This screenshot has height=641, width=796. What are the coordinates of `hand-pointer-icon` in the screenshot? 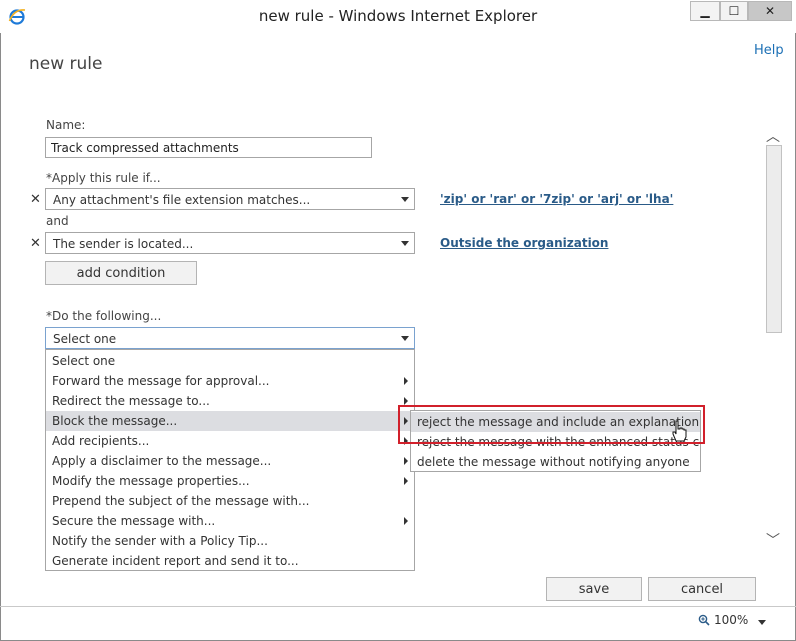 It's located at (679, 431).